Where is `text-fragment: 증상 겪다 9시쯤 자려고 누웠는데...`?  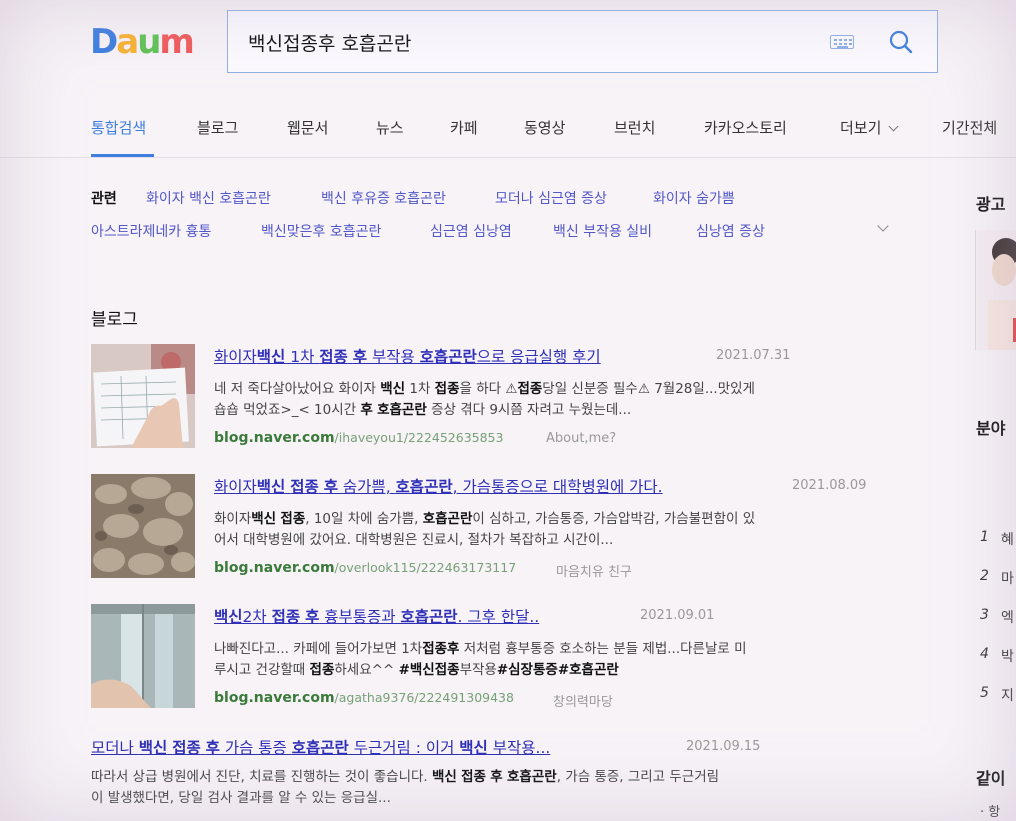 text-fragment: 증상 겪다 9시쯤 자려고 누웠는데... is located at coordinates (529, 410).